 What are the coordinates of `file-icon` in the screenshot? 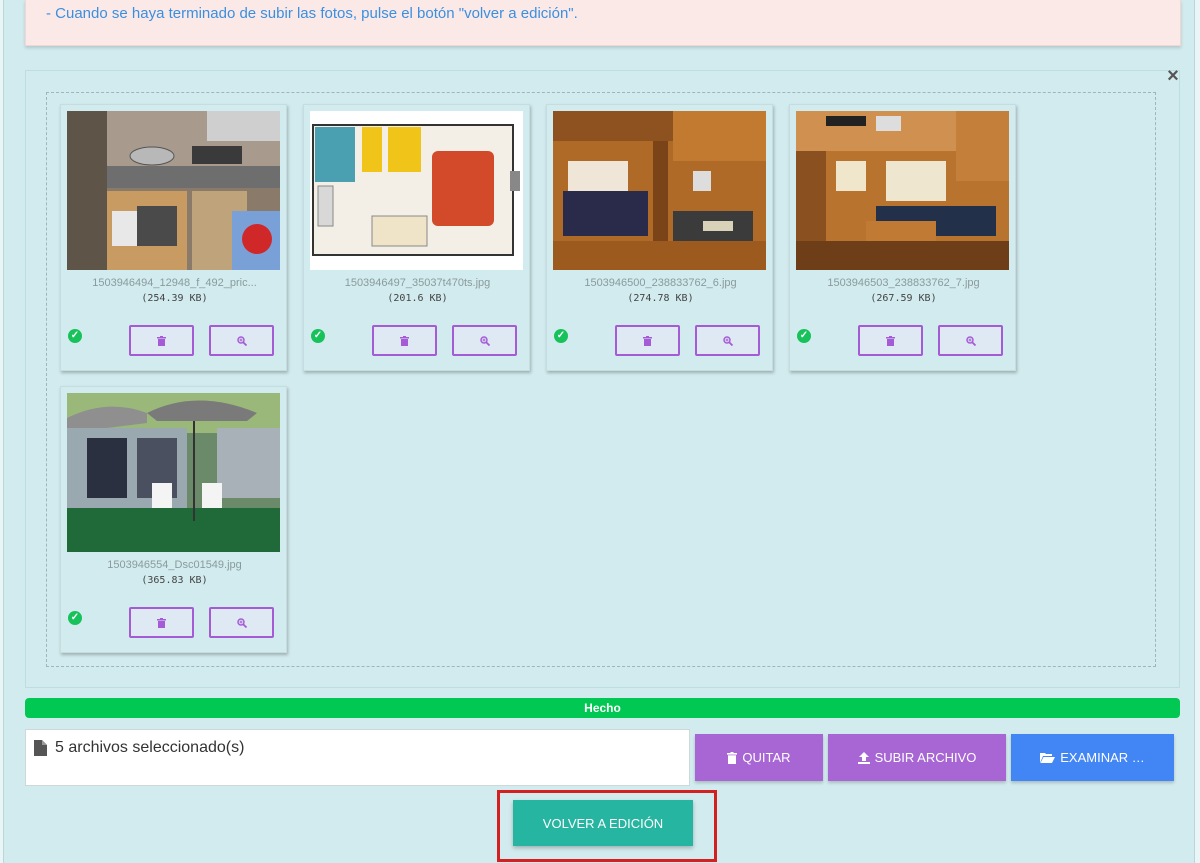 It's located at (40, 748).